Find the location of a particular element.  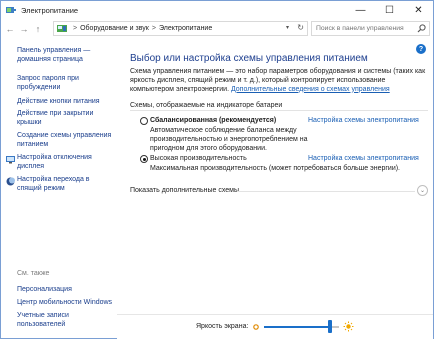

sidebar-item-display-off: Настройка отключения дисплея is located at coordinates (54, 162).